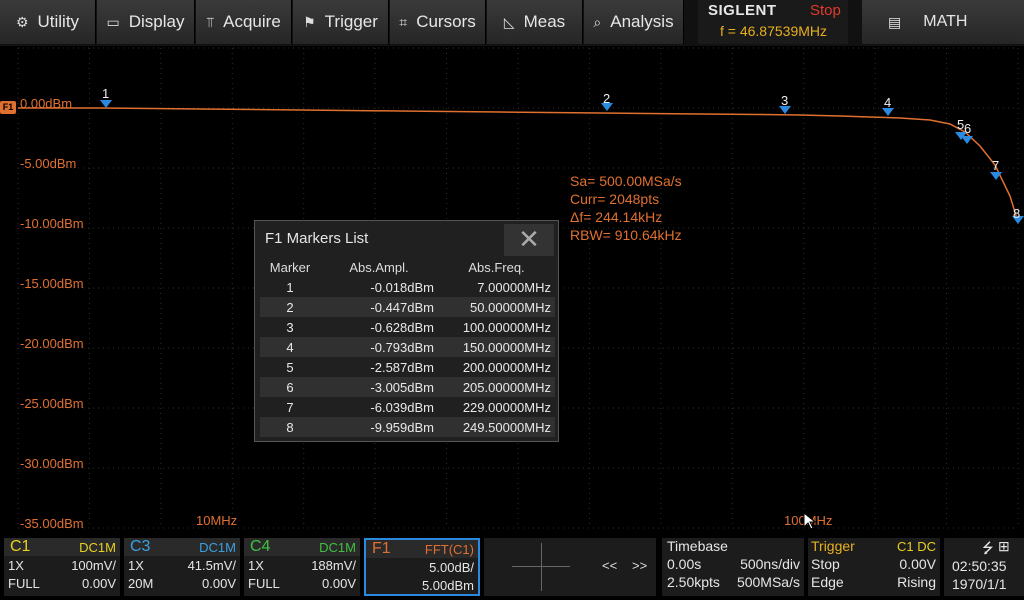 This screenshot has width=1024, height=600. What do you see at coordinates (219, 583) in the screenshot?
I see `channel-c3-offset: 0.00V` at bounding box center [219, 583].